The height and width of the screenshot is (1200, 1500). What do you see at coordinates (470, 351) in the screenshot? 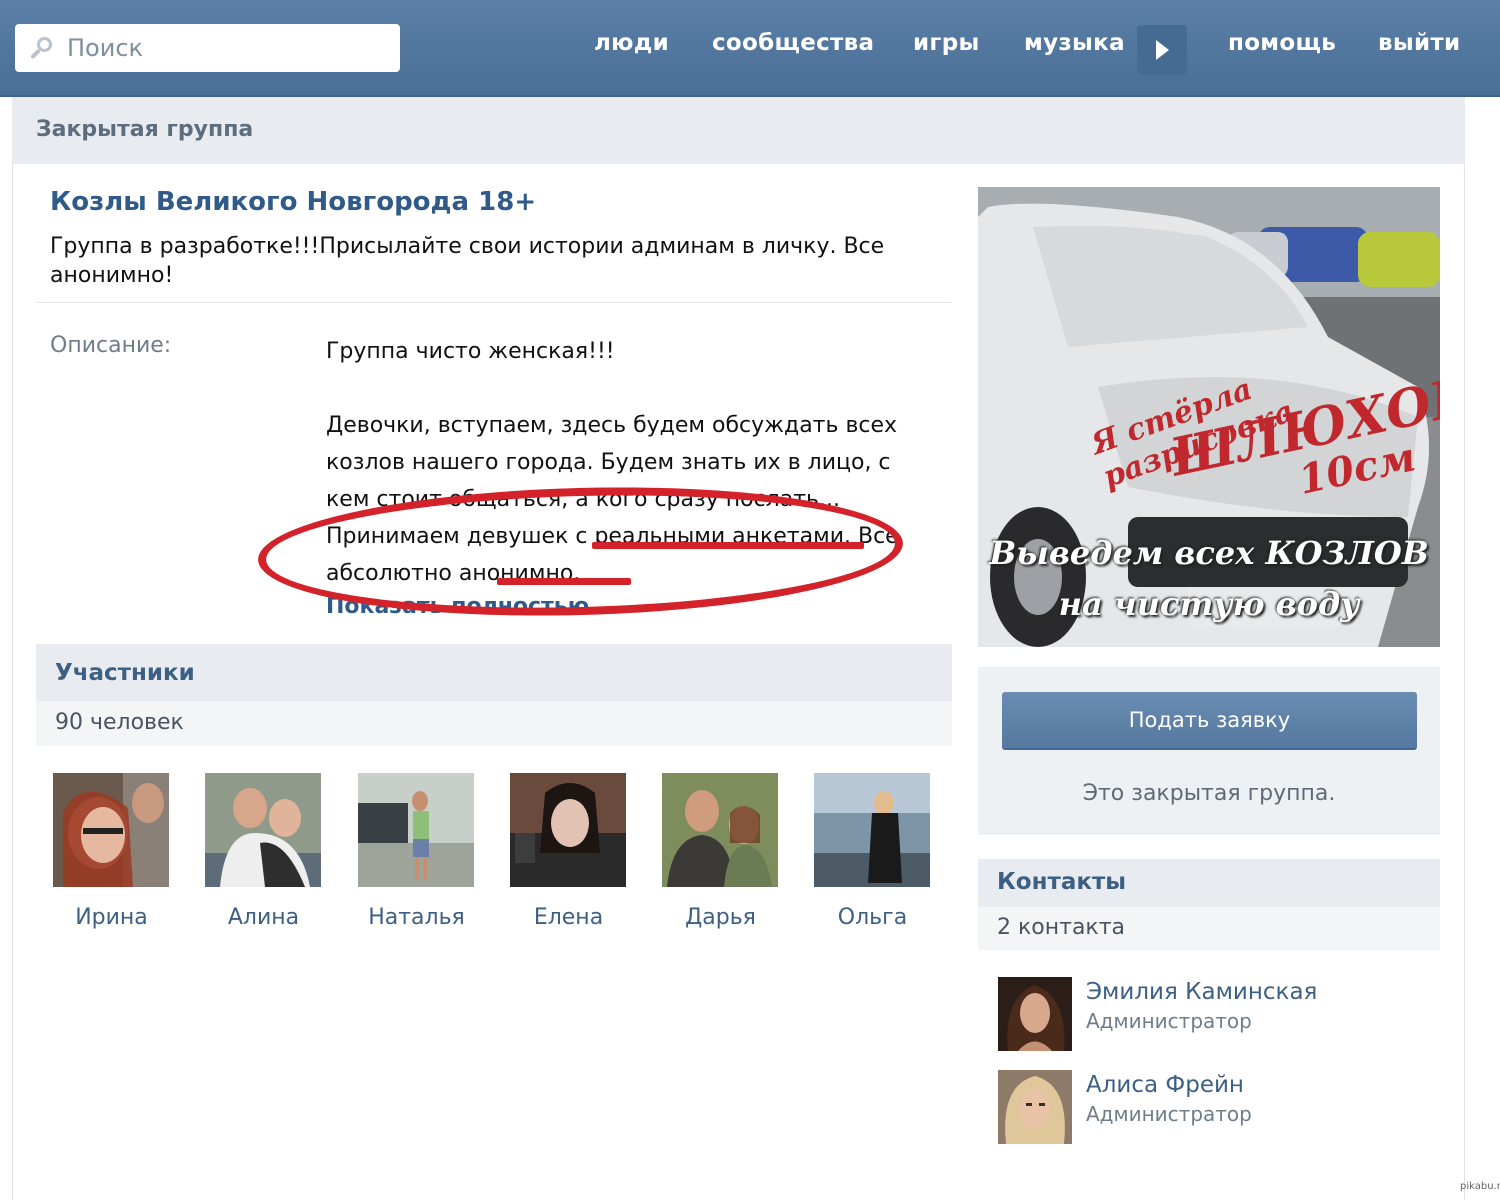
I see `description-paragraph-1: Группа чисто женская!!!` at bounding box center [470, 351].